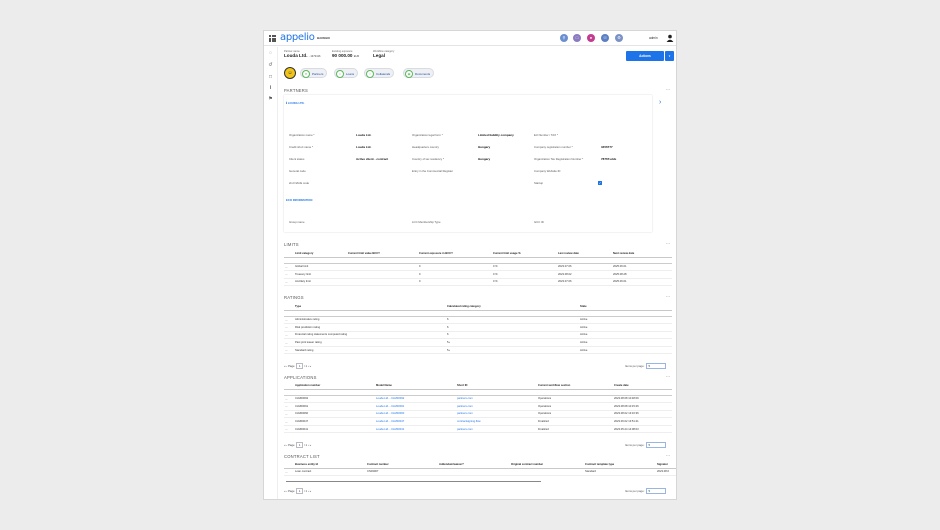 This screenshot has width=940, height=530. I want to click on pill-partners: ♥ Partners, so click(314, 73).